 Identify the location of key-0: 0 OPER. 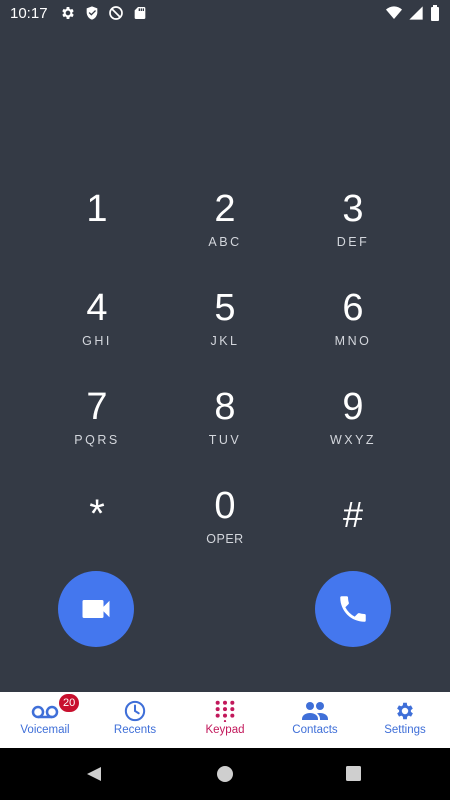
(225, 529).